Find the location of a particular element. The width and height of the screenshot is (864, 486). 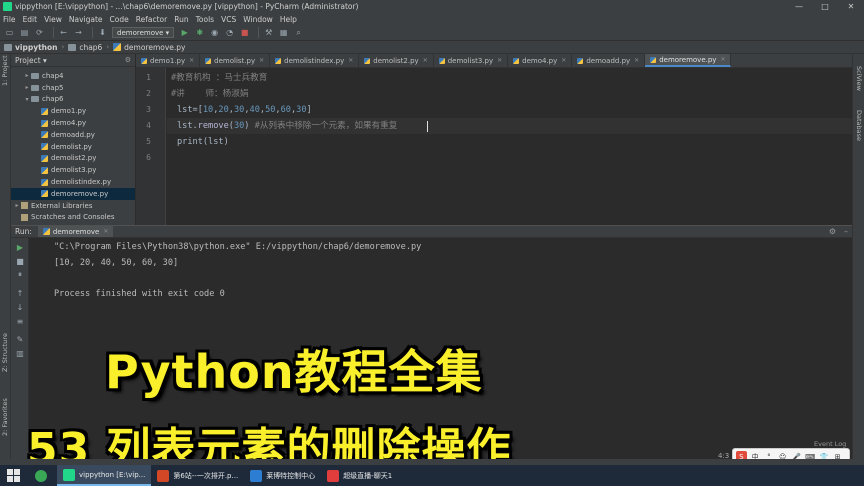

scroll-up-icon: ↑ is located at coordinates (20, 293).